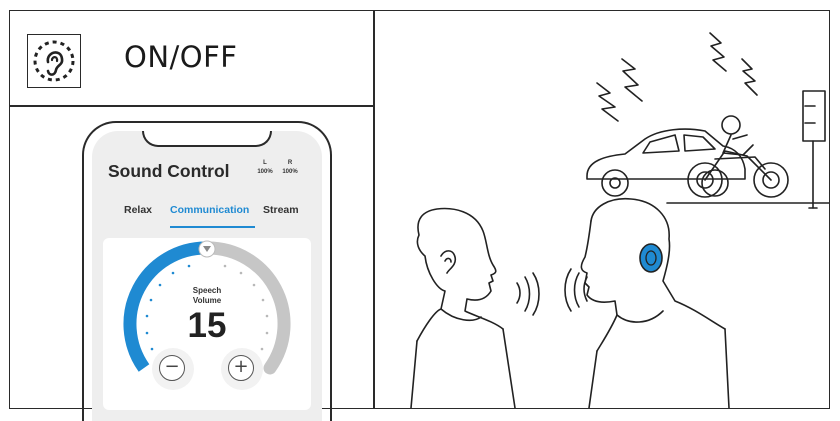 The height and width of the screenshot is (421, 840). I want to click on battery-left: L 100%, so click(265, 168).